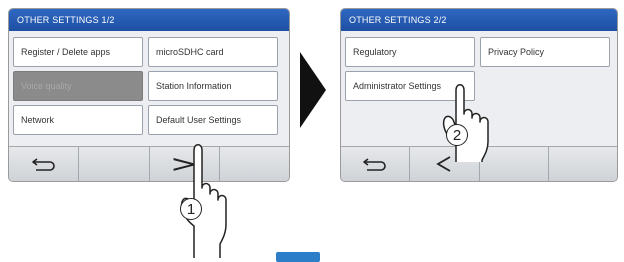 This screenshot has height=262, width=624. I want to click on network-button: Network, so click(78, 120).